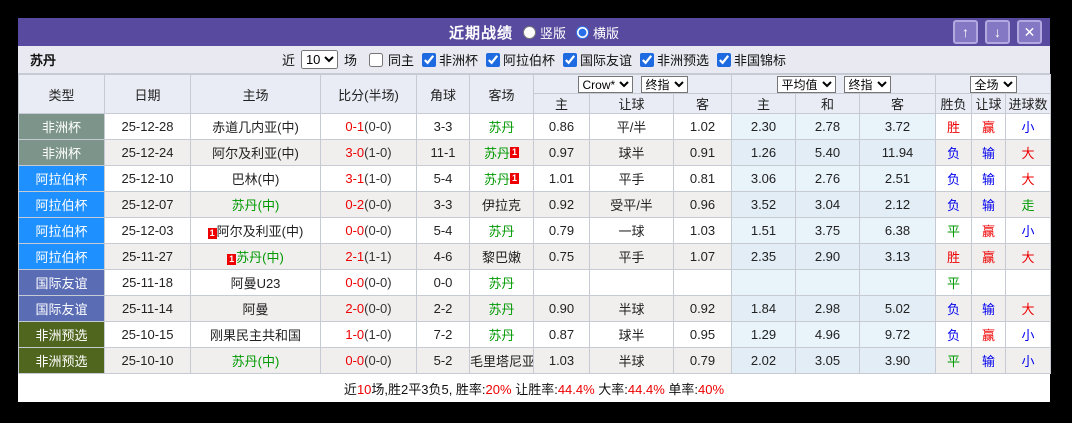 This screenshot has width=1072, height=423. What do you see at coordinates (255, 204) in the screenshot?
I see `home-team-cell: 苏丹(中)` at bounding box center [255, 204].